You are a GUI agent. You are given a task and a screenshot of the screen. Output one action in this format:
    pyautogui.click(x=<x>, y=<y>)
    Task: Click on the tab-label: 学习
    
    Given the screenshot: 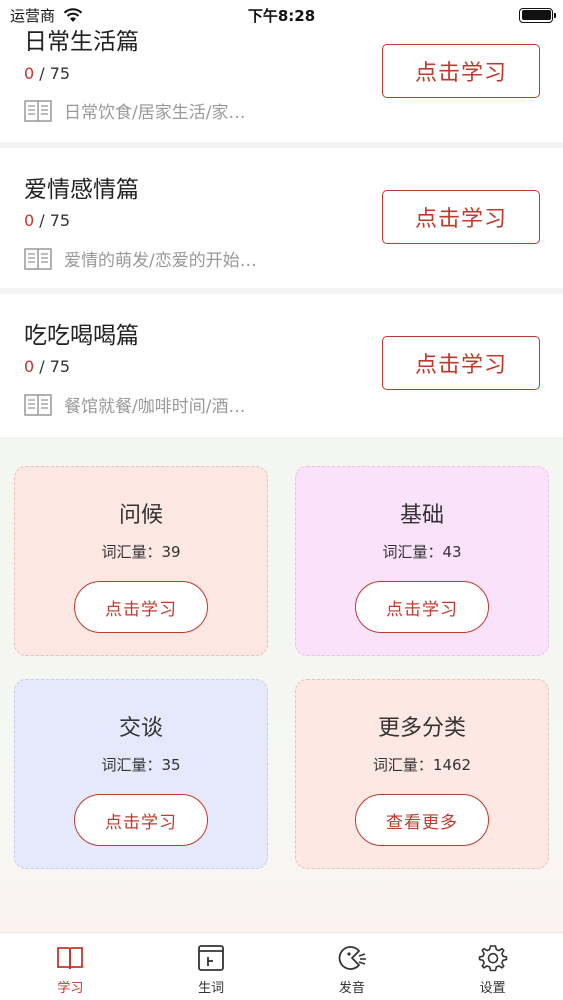 What is the action you would take?
    pyautogui.click(x=70, y=988)
    